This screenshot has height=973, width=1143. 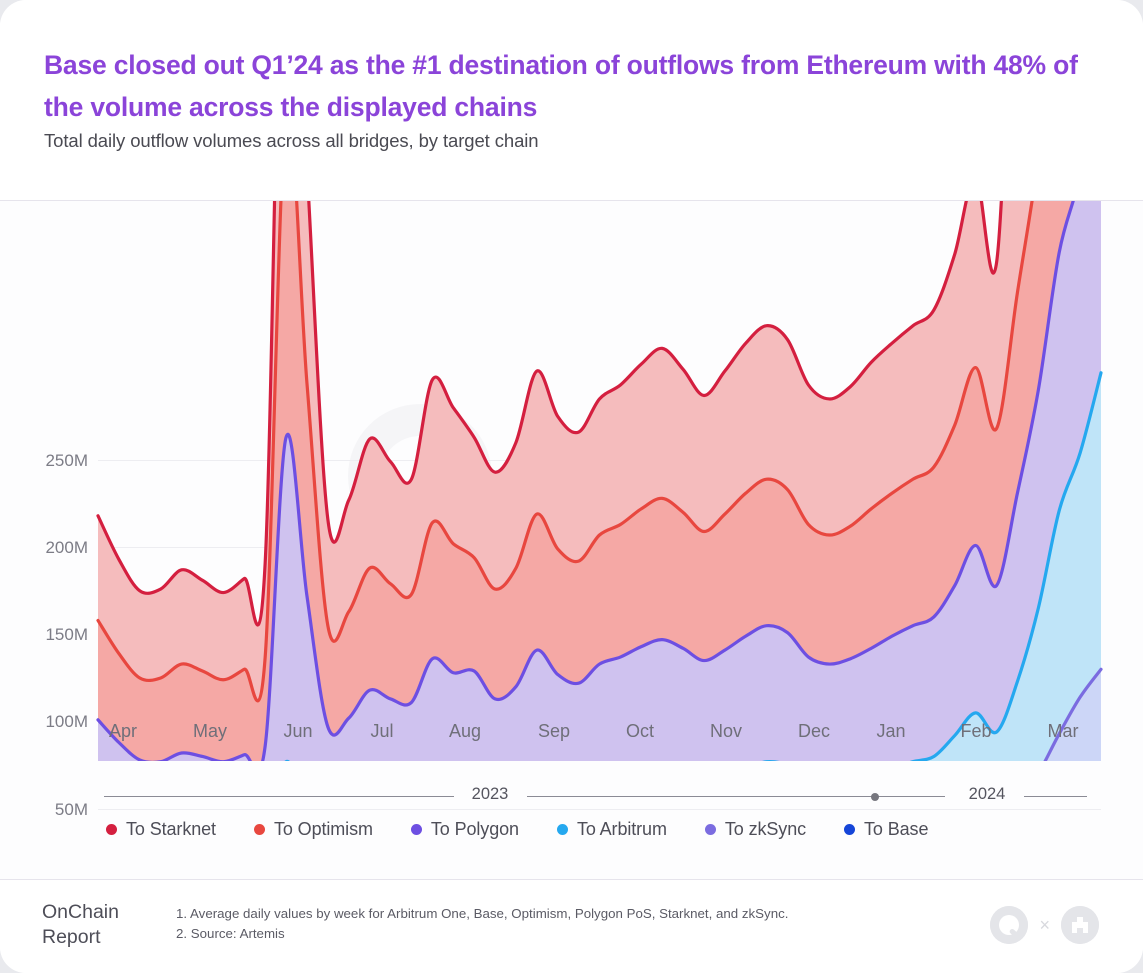 I want to click on year-label-2023: 2023, so click(x=490, y=794).